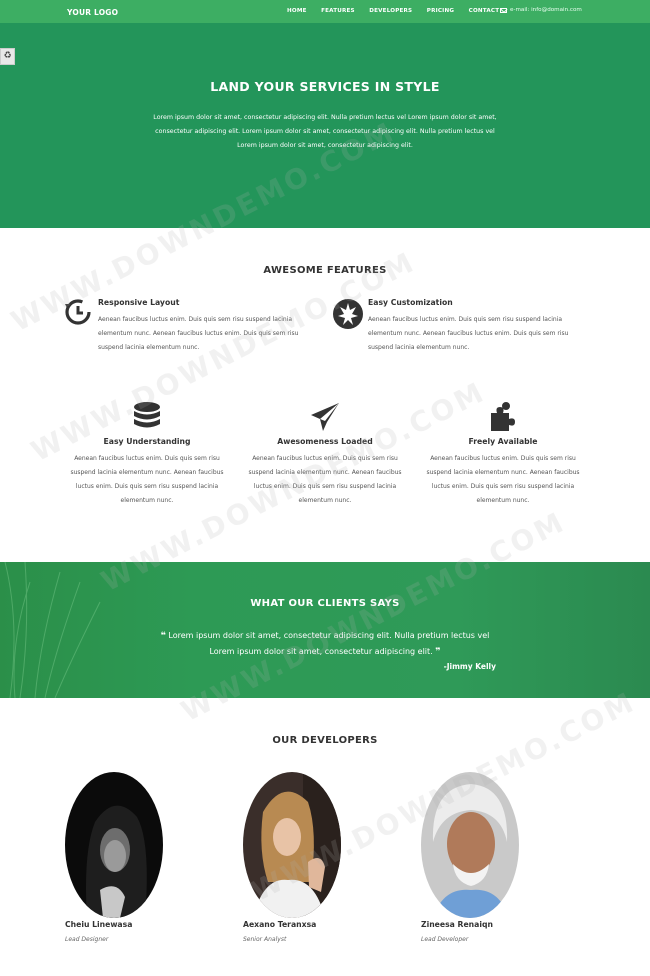 Image resolution: width=650 pixels, height=976 pixels. What do you see at coordinates (484, 11) in the screenshot?
I see `nav-item-contact: CONTACT` at bounding box center [484, 11].